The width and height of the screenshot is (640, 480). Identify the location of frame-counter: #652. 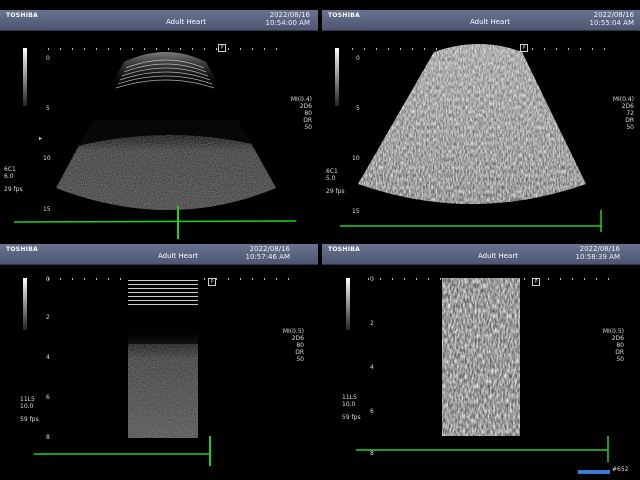
(620, 469).